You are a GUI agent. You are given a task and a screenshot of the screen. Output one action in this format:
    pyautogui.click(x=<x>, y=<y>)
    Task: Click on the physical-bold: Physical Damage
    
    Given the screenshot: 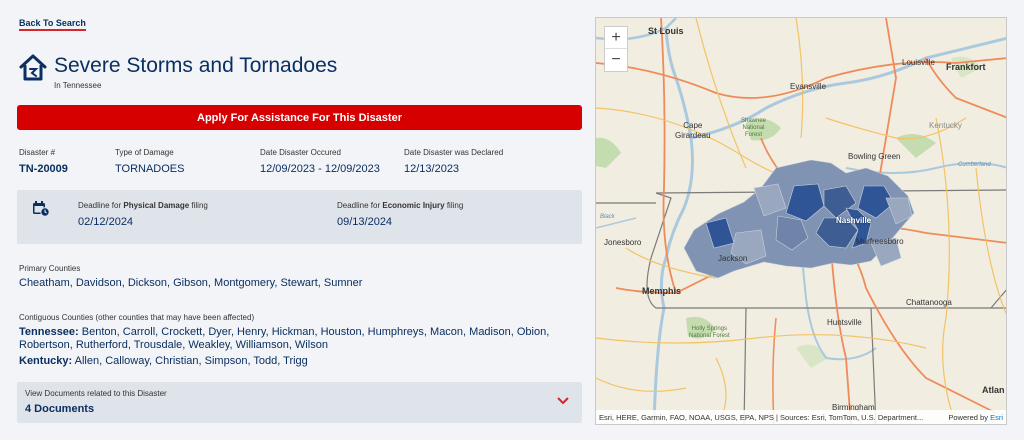 What is the action you would take?
    pyautogui.click(x=156, y=205)
    